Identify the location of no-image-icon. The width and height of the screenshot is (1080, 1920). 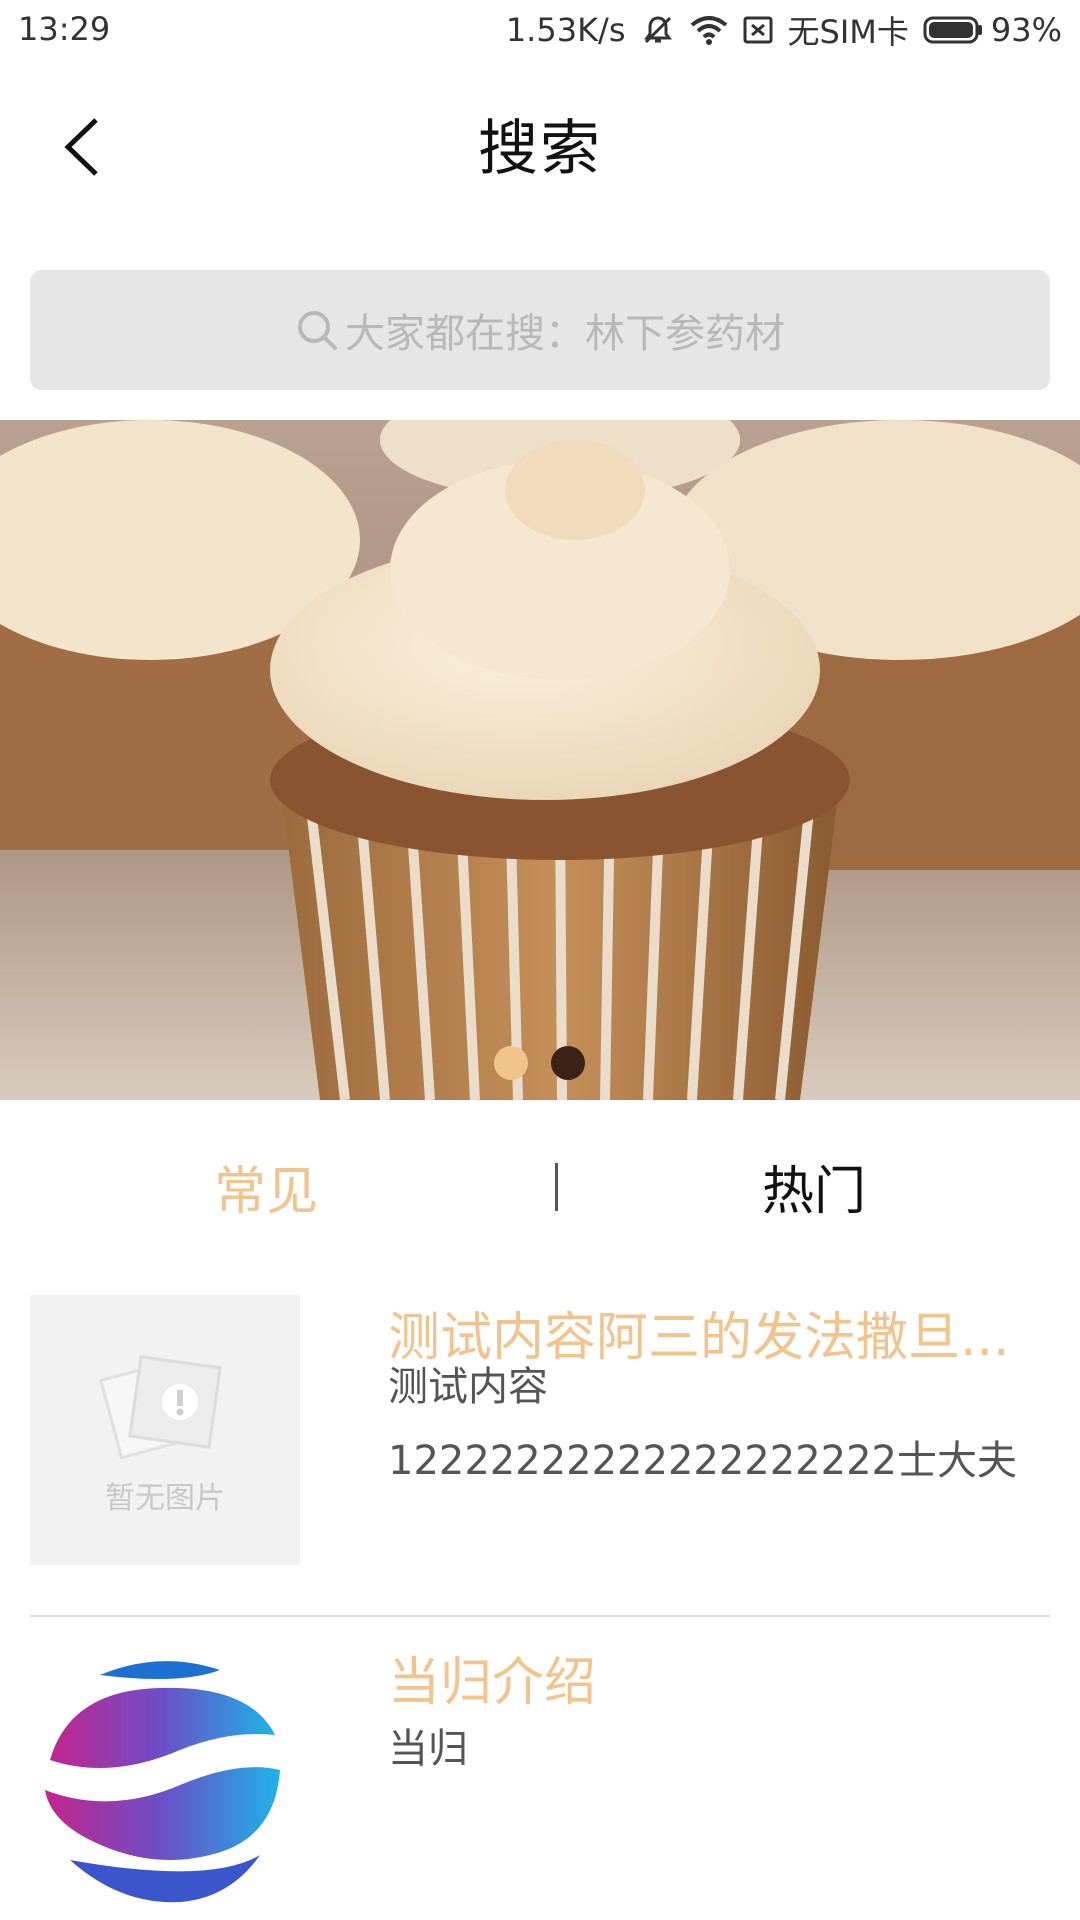
(160, 1407).